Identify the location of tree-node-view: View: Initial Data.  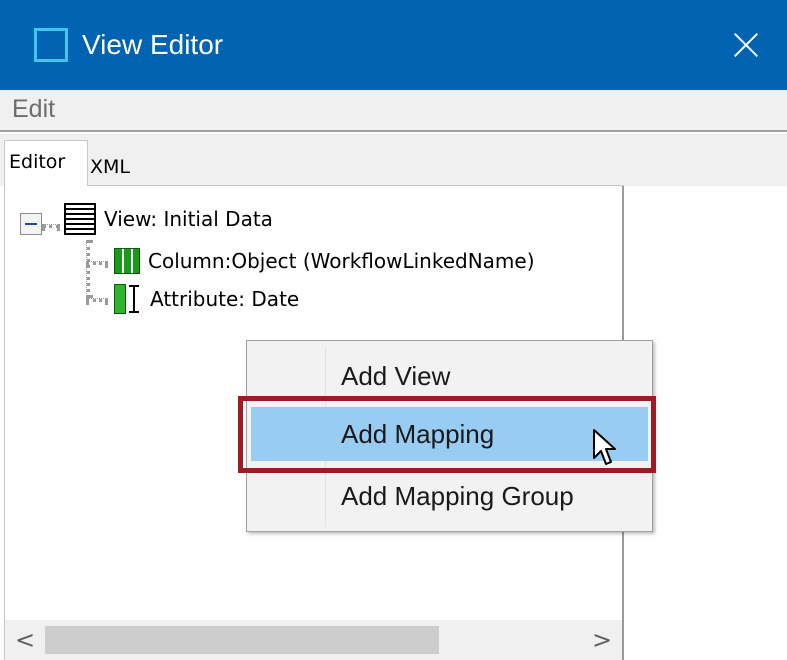
(168, 219).